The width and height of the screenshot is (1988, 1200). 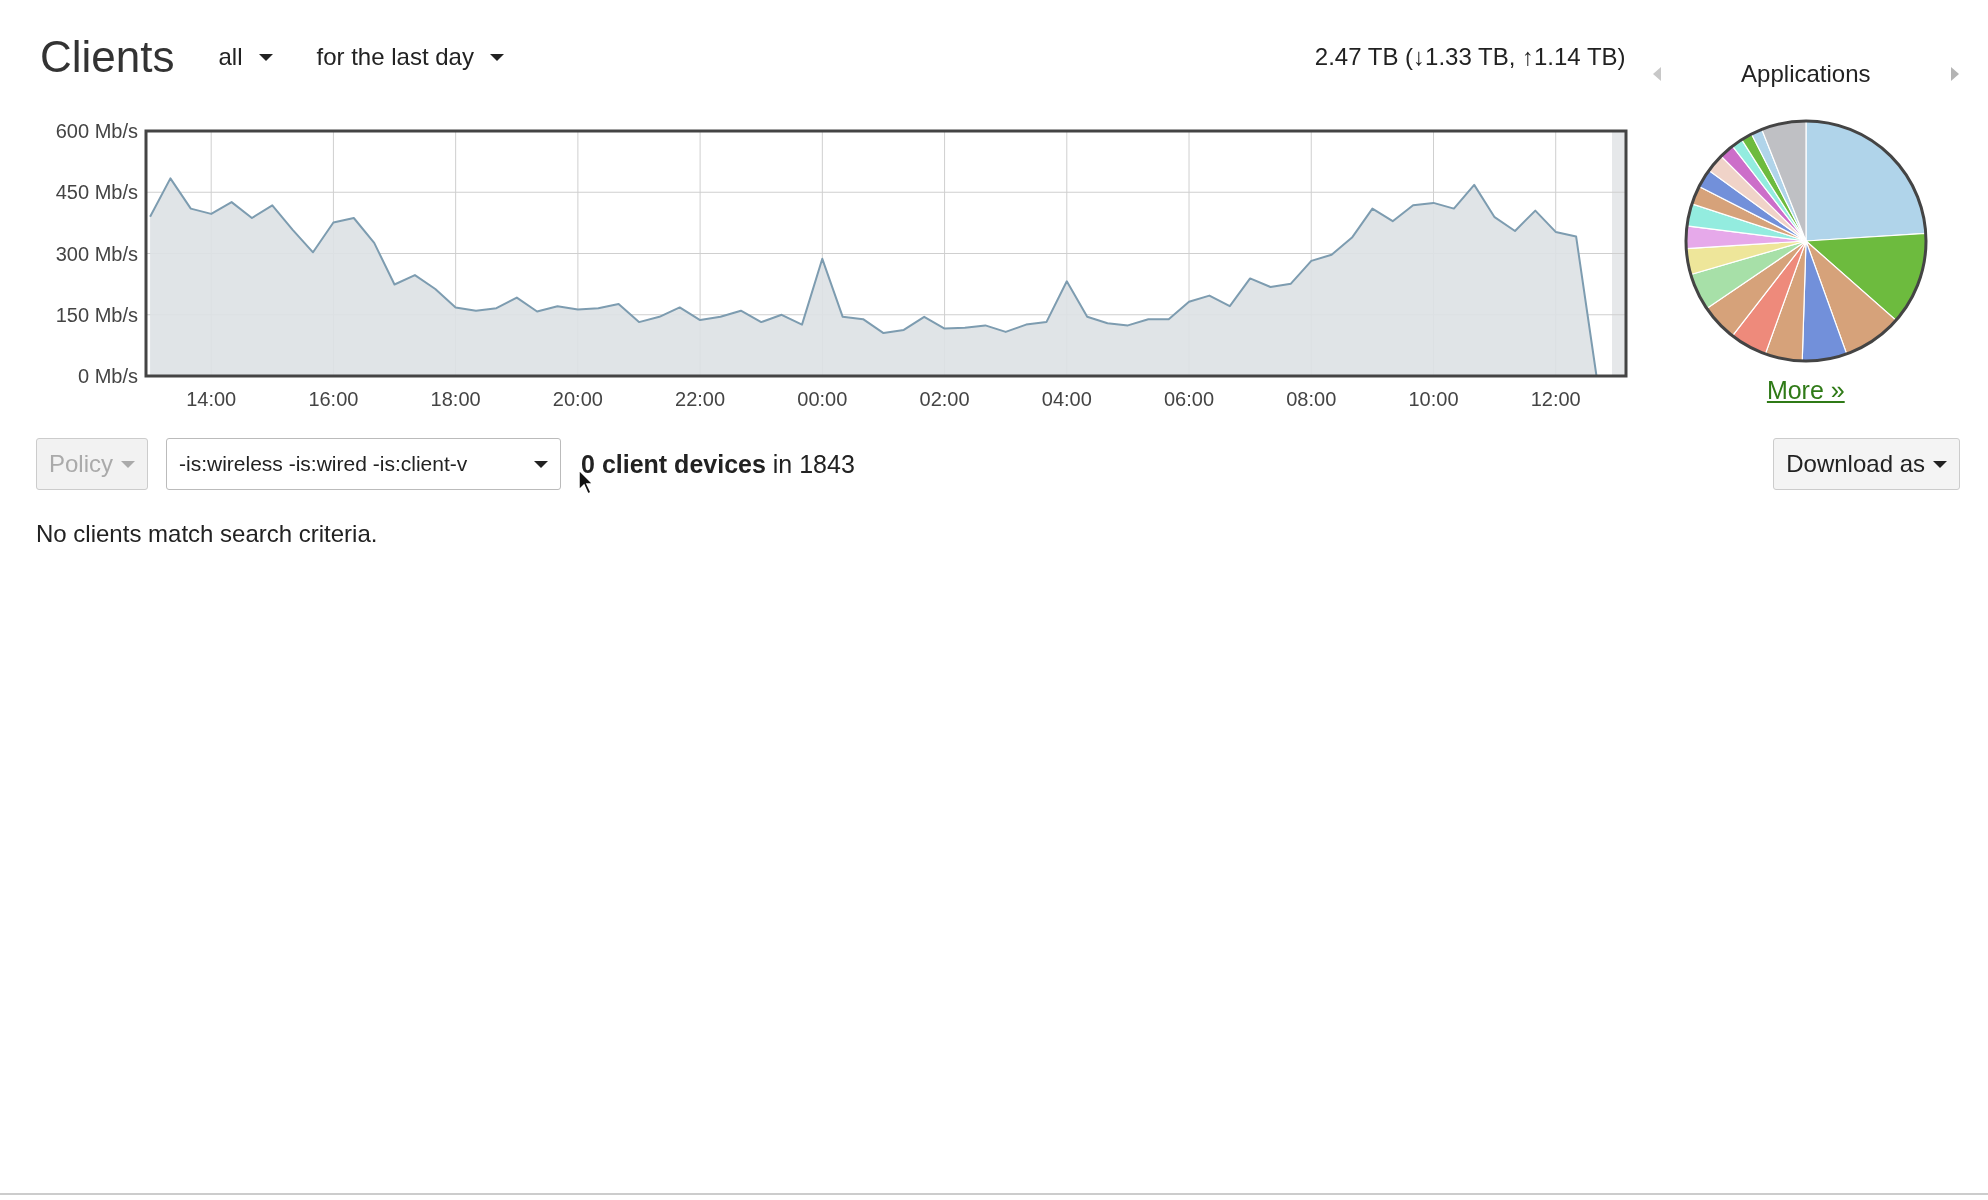 I want to click on y-axis-label: 450 Mb/s, so click(x=96, y=192).